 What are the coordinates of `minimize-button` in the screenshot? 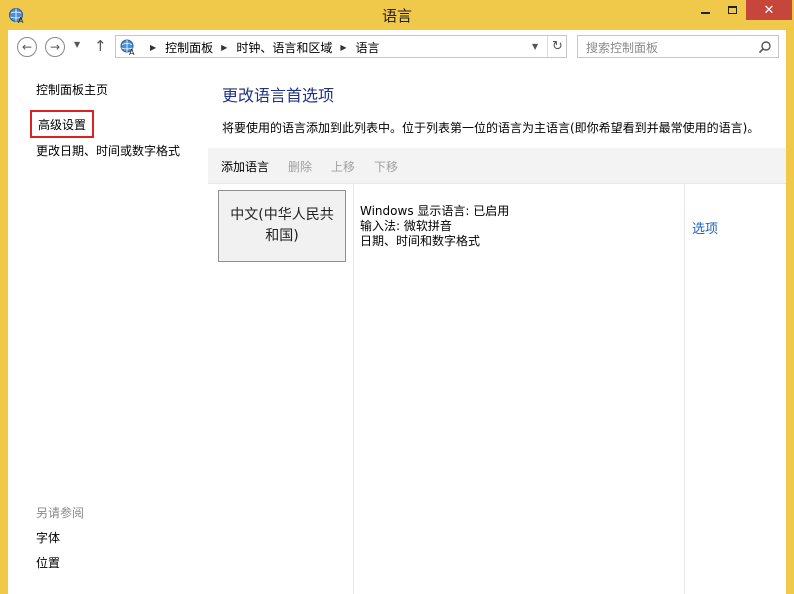 It's located at (705, 10).